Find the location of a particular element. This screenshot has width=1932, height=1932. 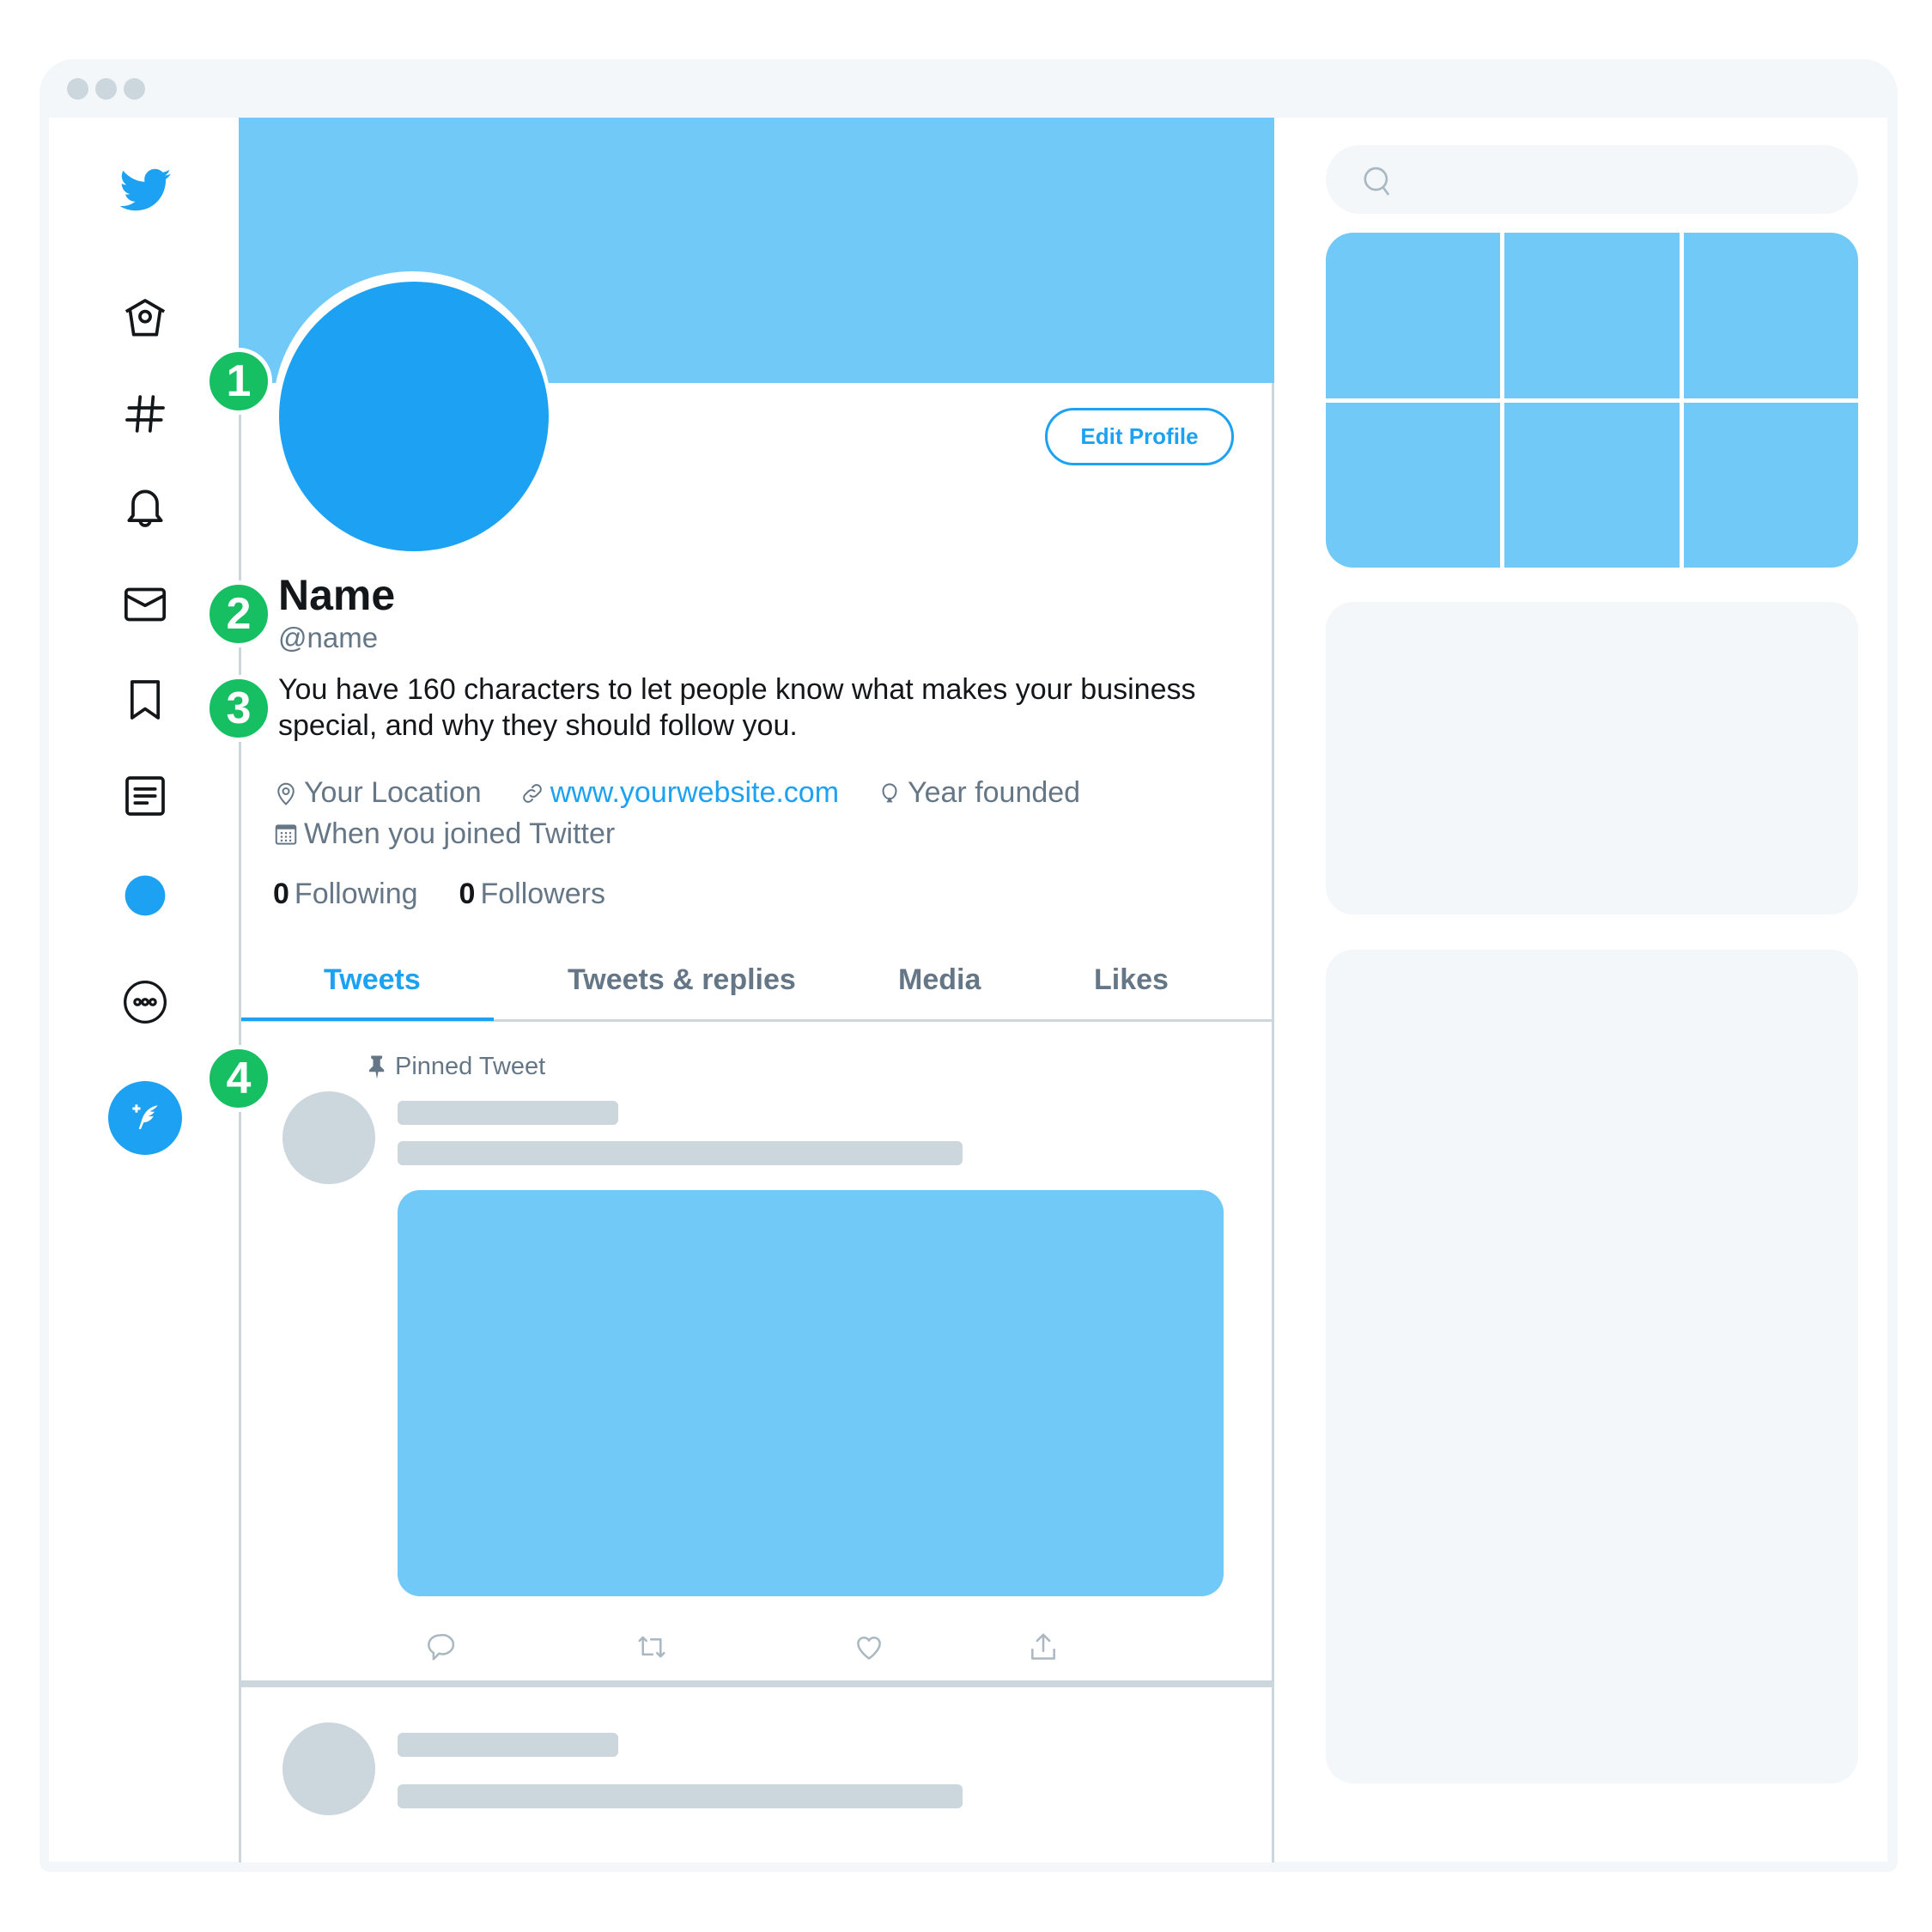

profile-joined-row: When you joined Twitter is located at coordinates (463, 834).